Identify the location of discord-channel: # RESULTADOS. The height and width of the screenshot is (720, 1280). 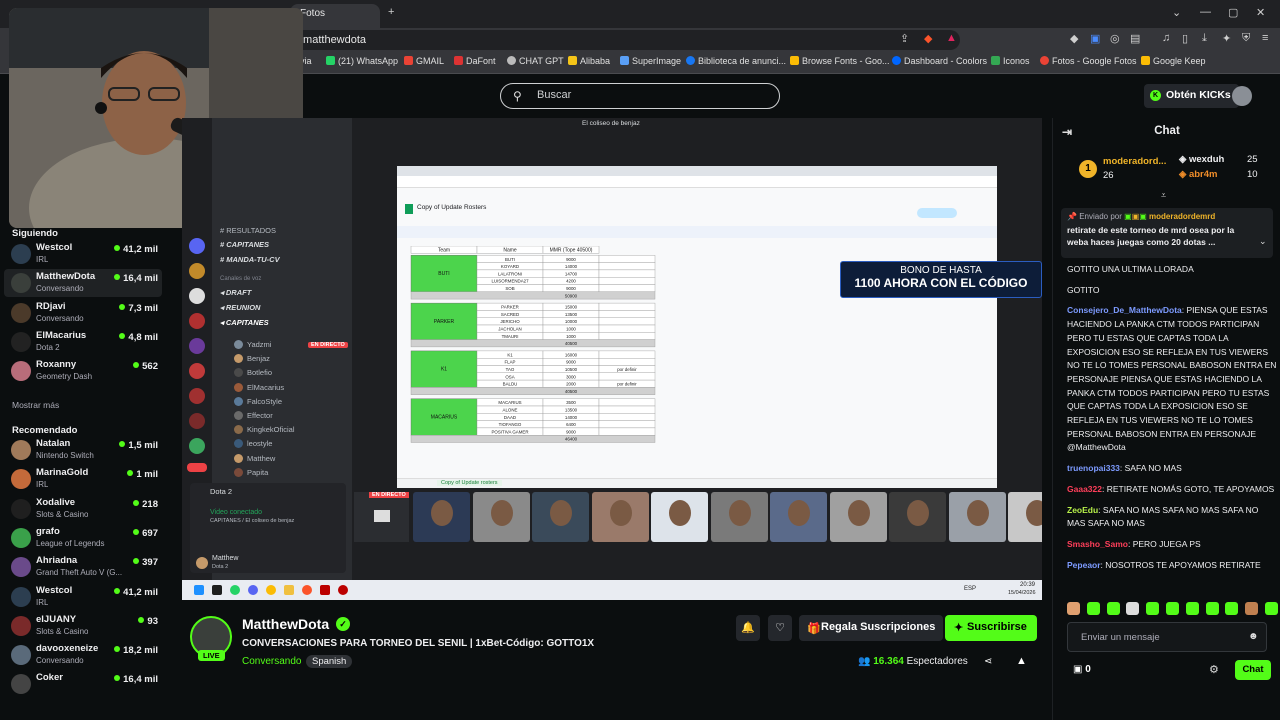
(248, 230).